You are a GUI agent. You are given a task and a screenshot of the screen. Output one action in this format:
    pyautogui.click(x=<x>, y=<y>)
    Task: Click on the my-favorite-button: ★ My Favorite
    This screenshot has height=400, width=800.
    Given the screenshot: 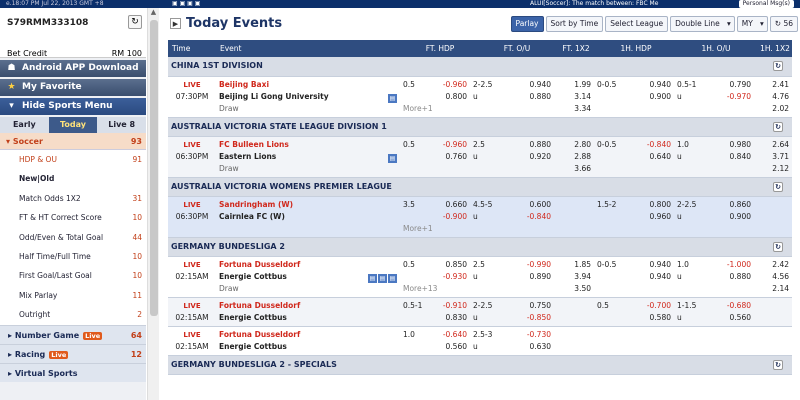 What is the action you would take?
    pyautogui.click(x=73, y=87)
    